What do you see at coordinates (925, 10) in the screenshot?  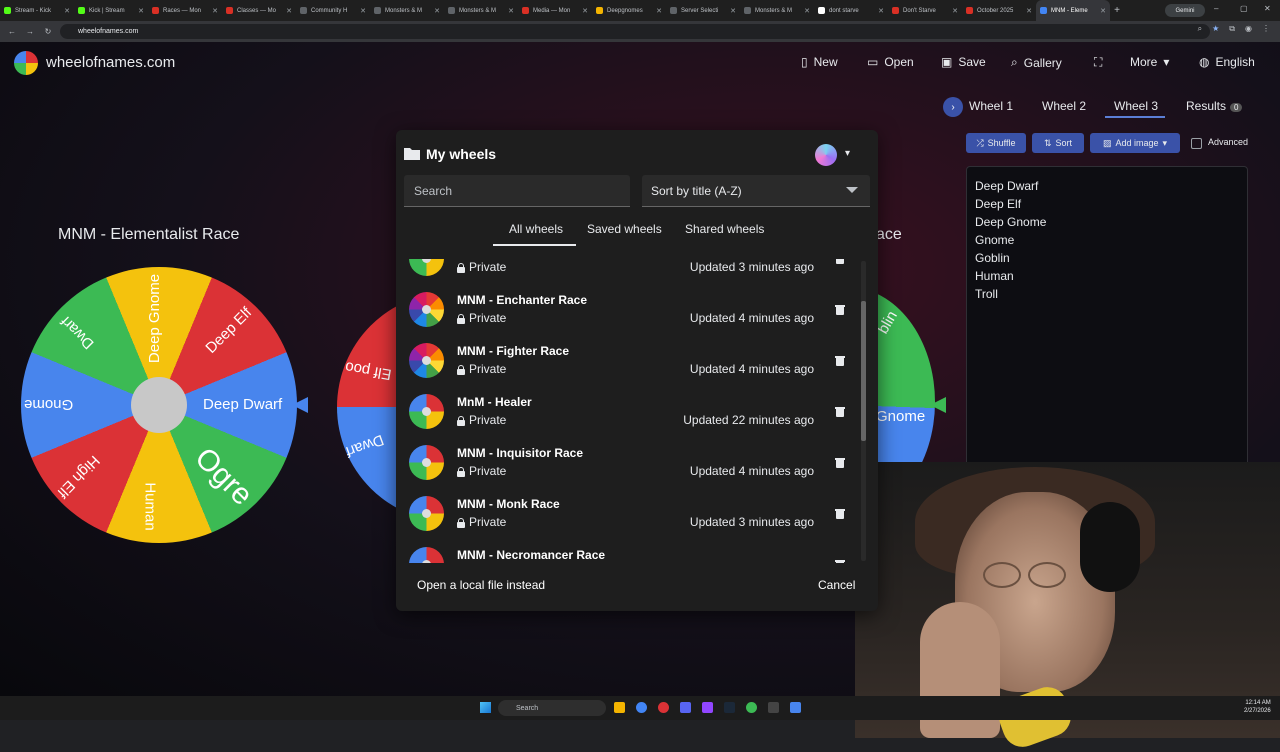 I see `browser-tab: Don't Starve ✕` at bounding box center [925, 10].